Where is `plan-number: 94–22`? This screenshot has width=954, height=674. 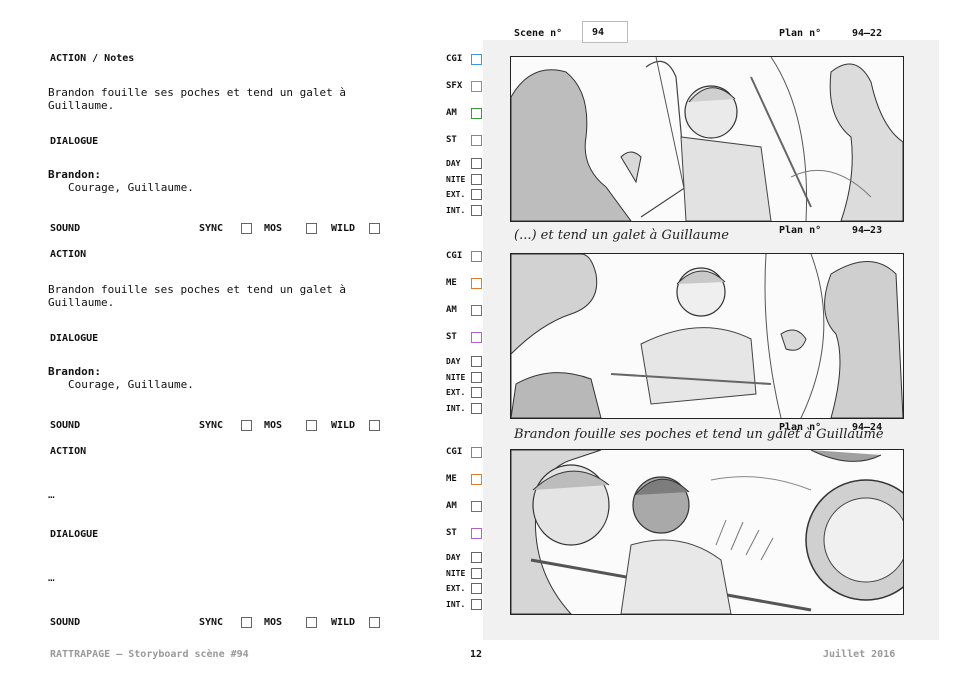 plan-number: 94–22 is located at coordinates (867, 33).